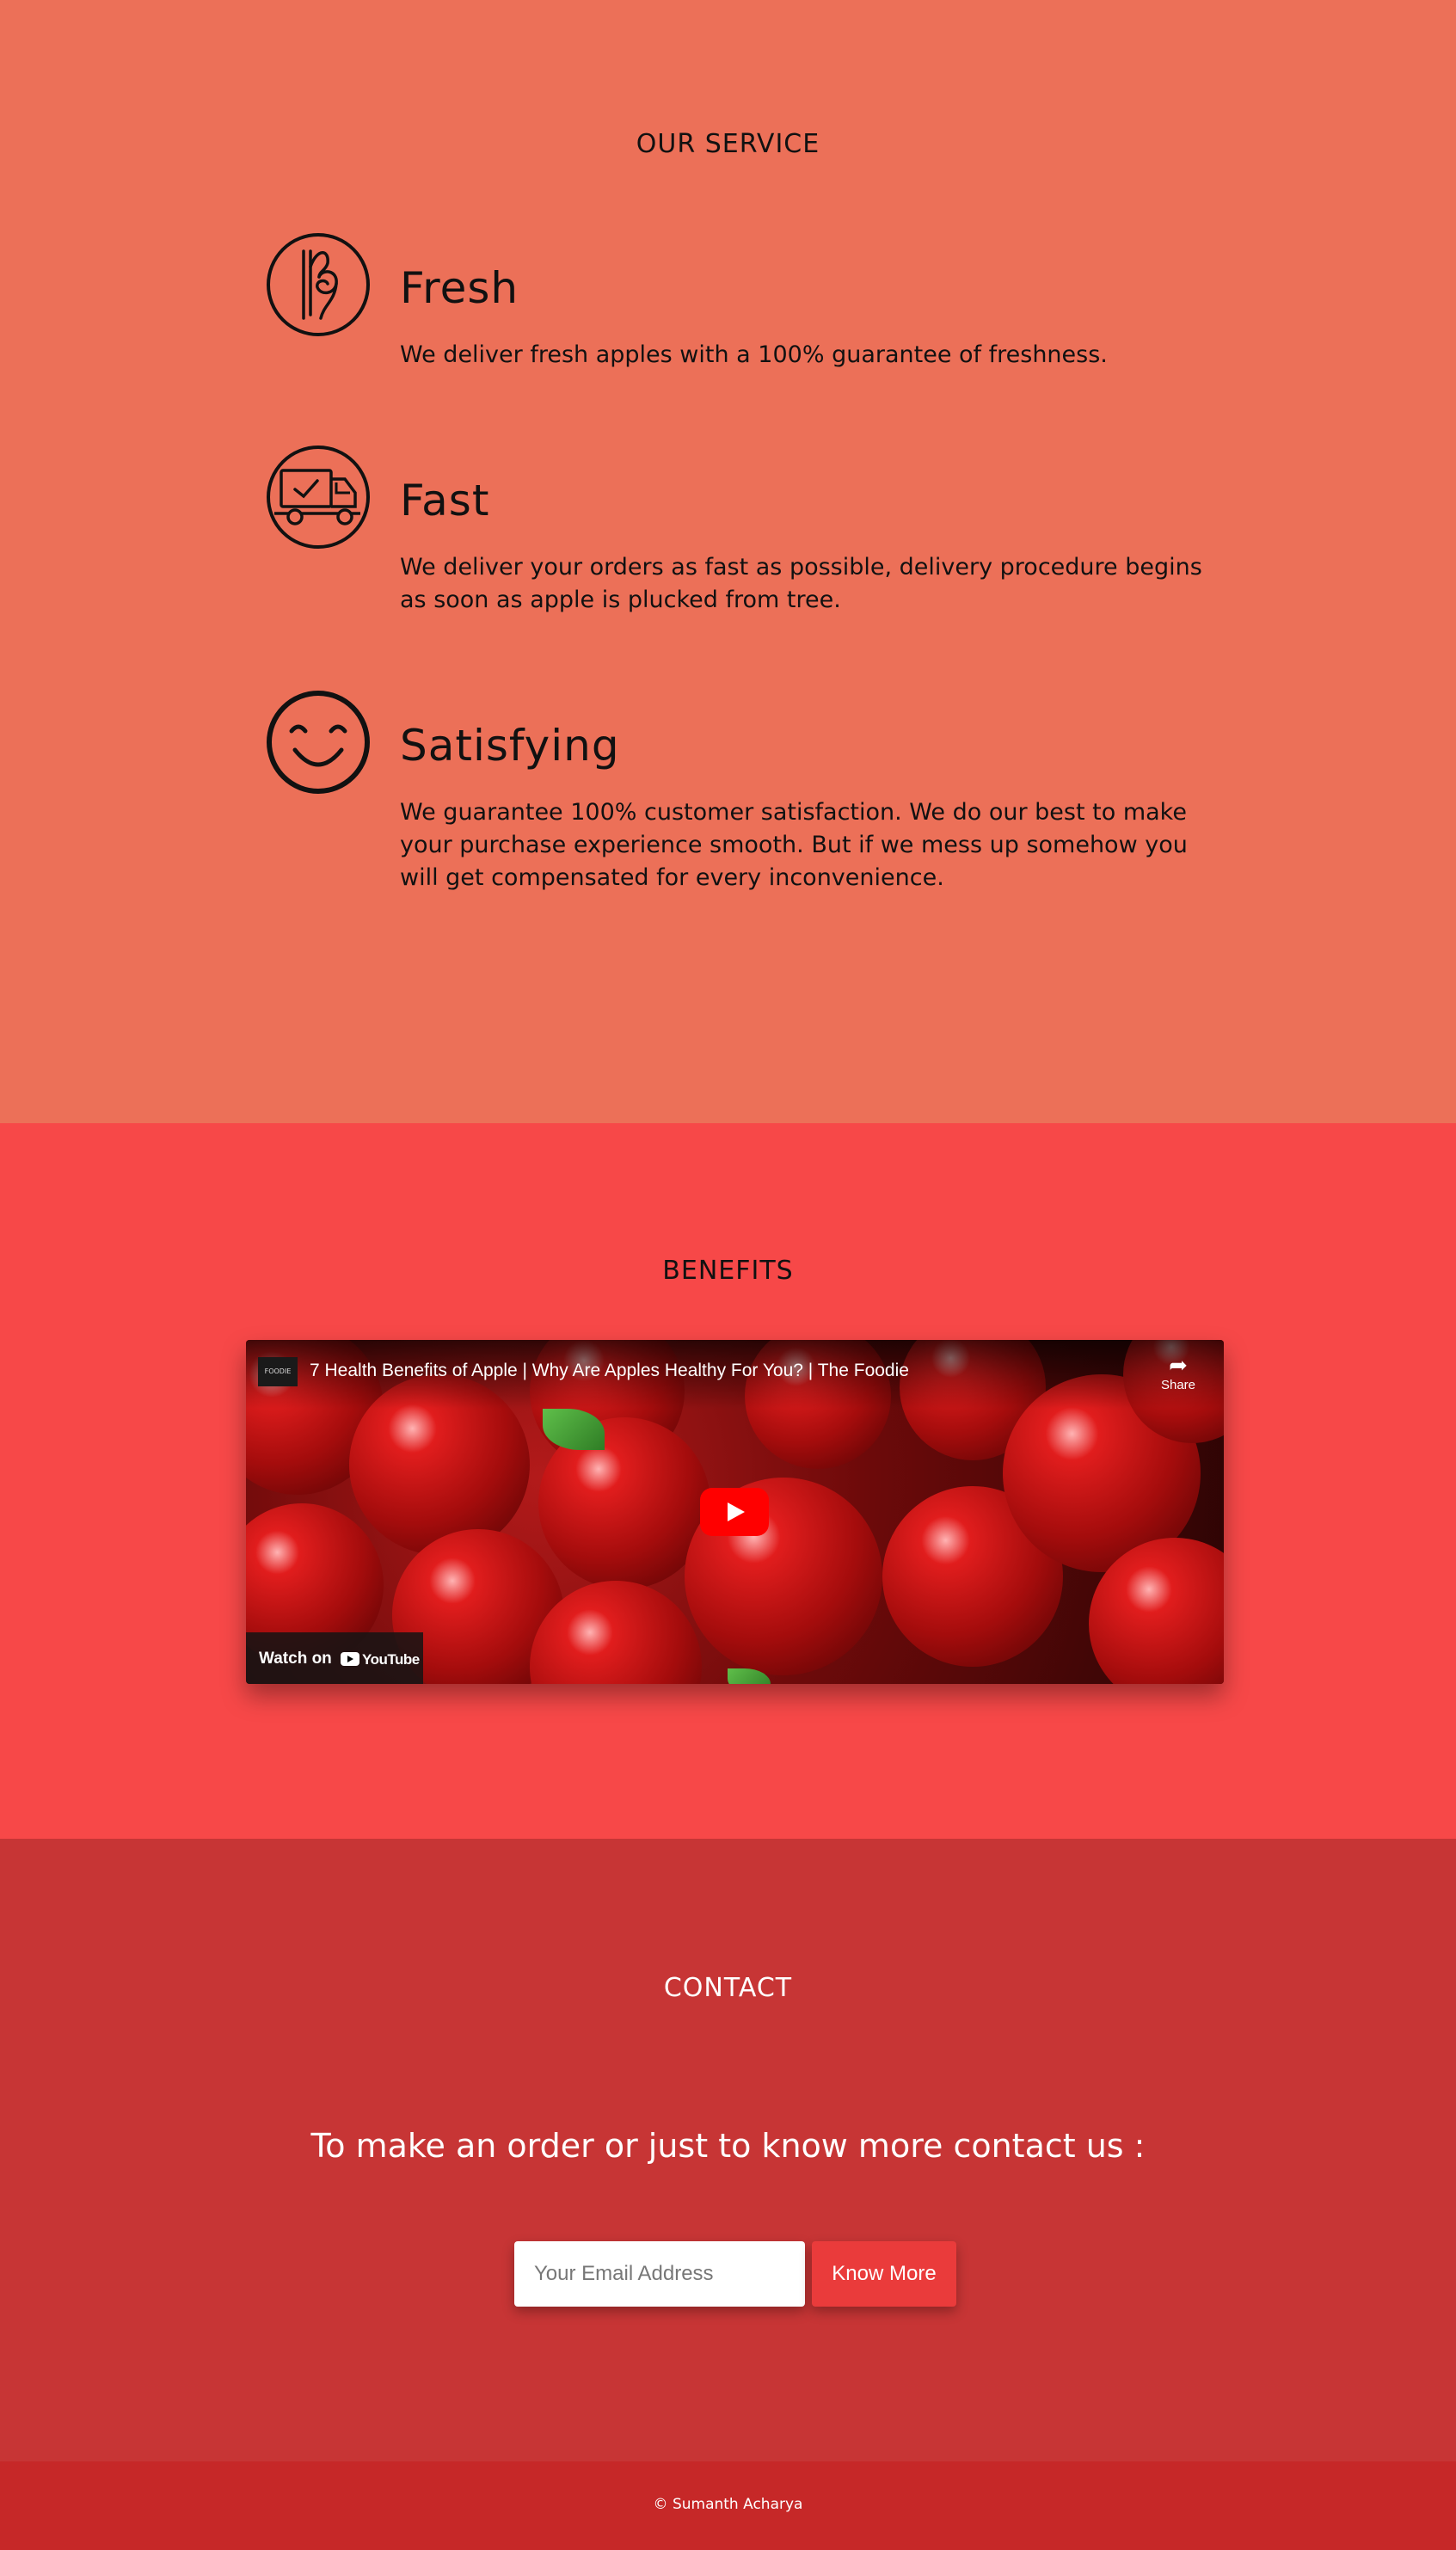  What do you see at coordinates (334, 1658) in the screenshot?
I see `watch-on-youtube-button: Watch on YouTube` at bounding box center [334, 1658].